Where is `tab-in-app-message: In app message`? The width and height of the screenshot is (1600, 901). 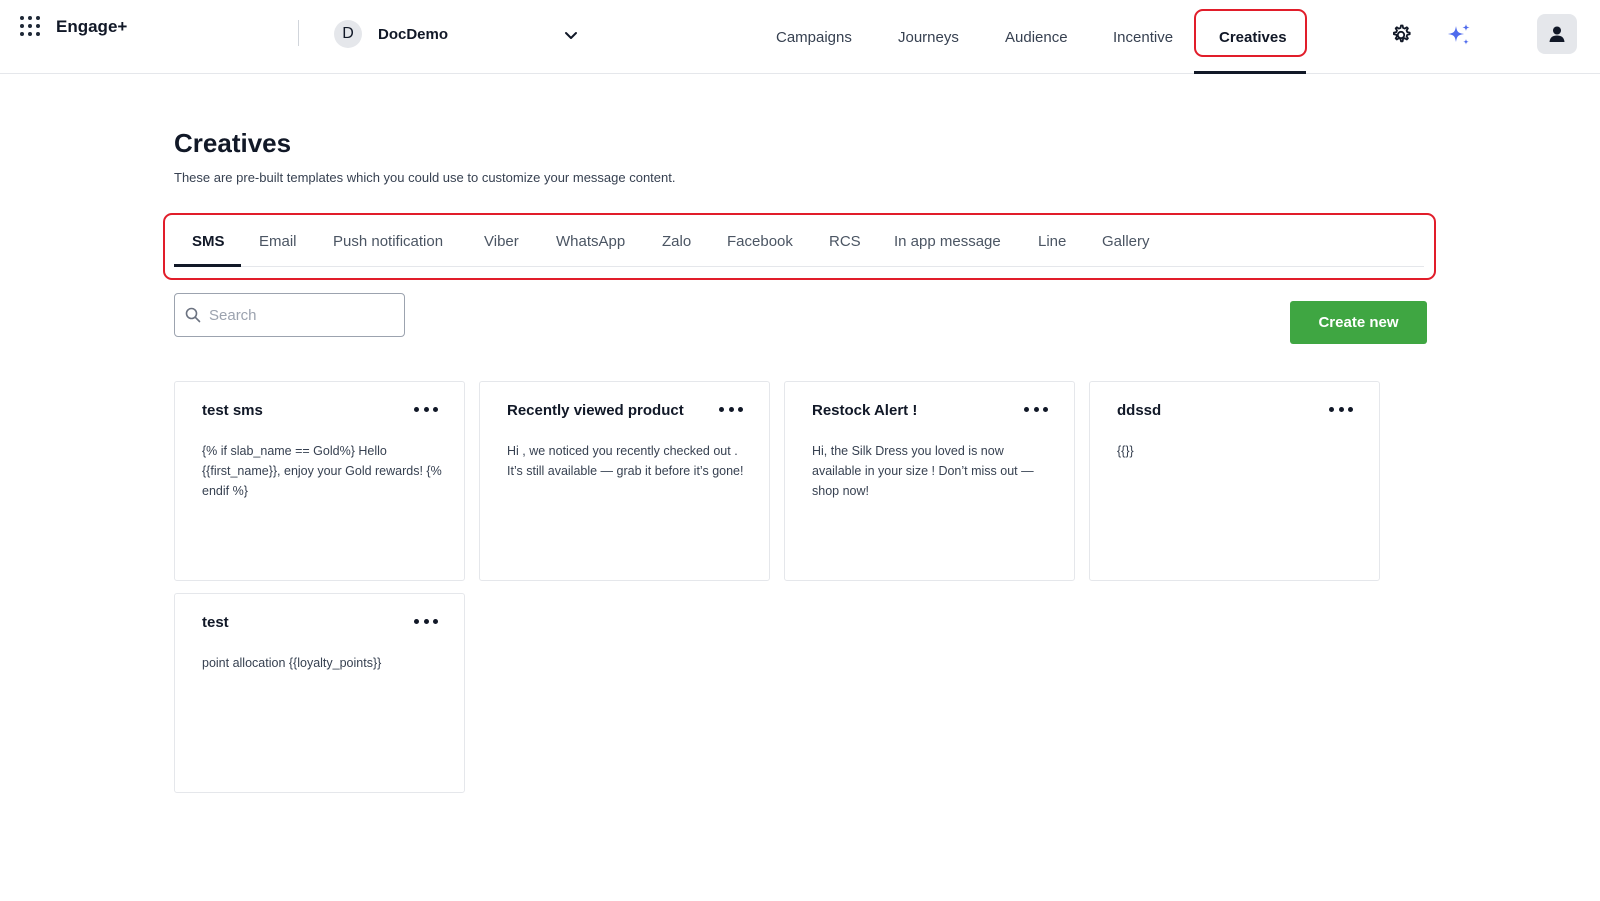 tab-in-app-message: In app message is located at coordinates (947, 241).